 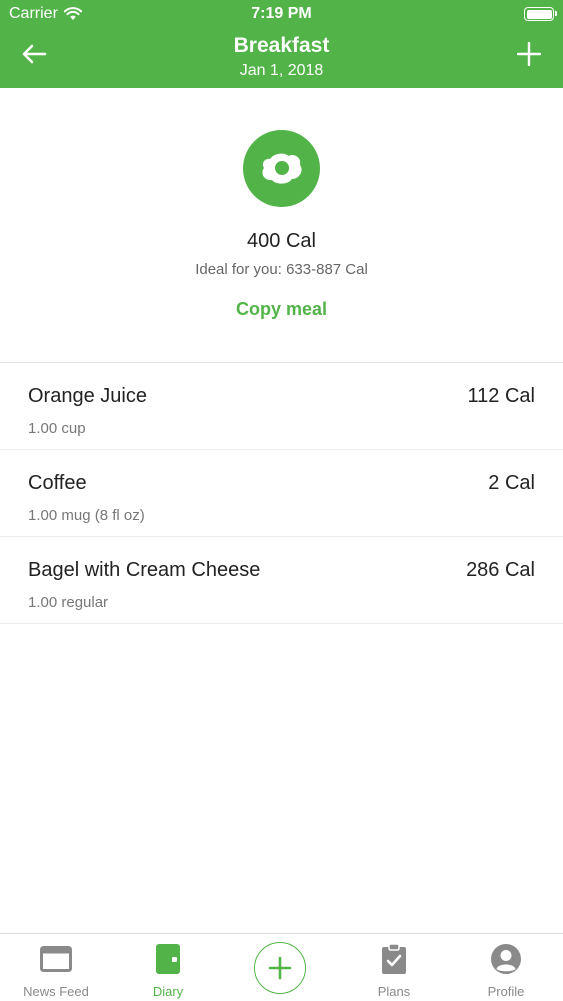 I want to click on tab-label: Plans, so click(x=394, y=991).